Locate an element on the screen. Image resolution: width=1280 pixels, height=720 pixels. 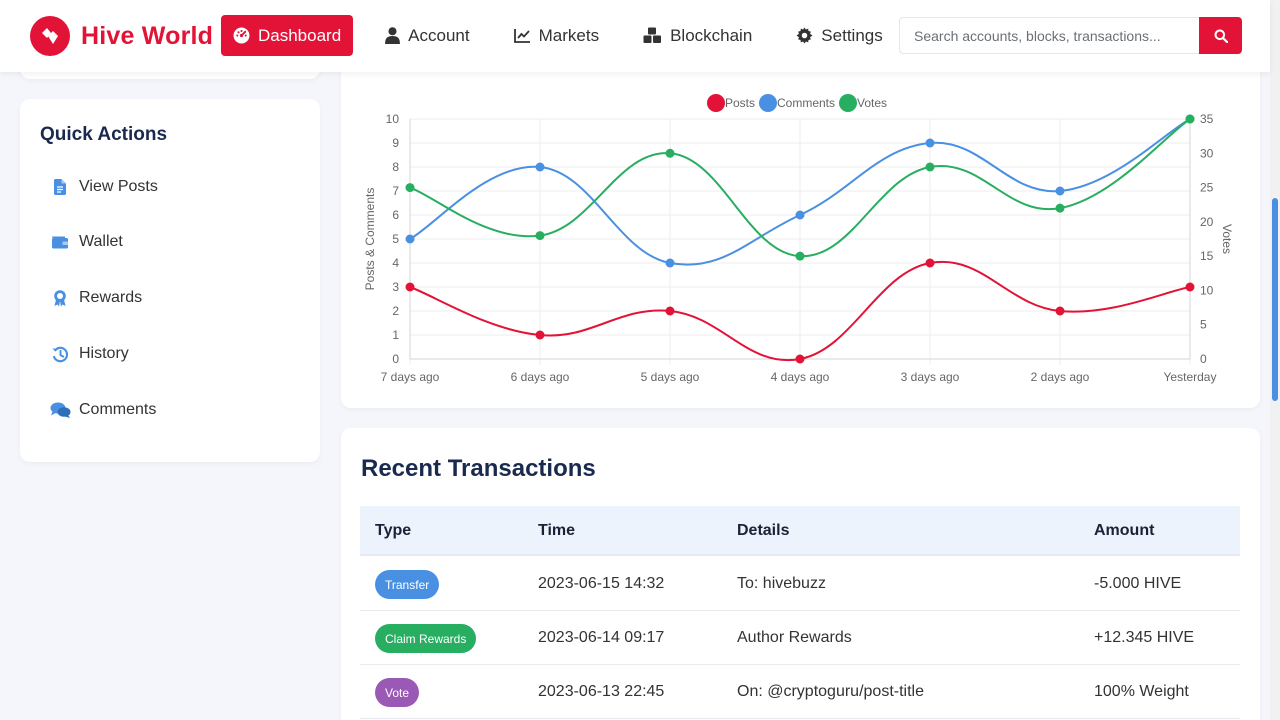
y2-tick-label: 15 is located at coordinates (1207, 256).